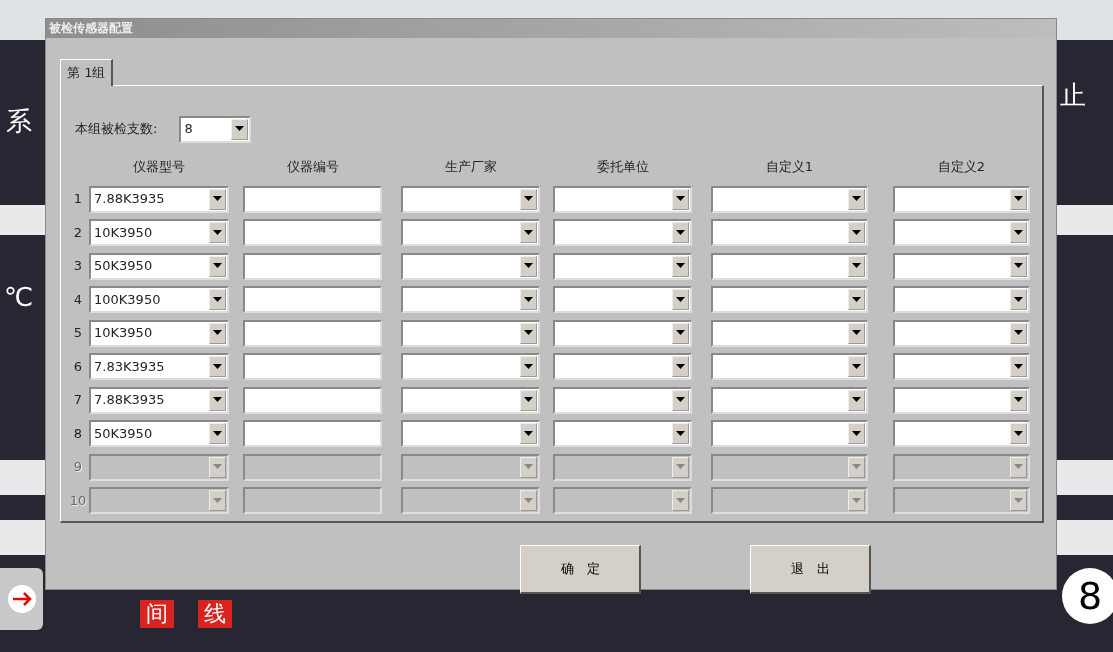 The width and height of the screenshot is (1113, 652). Describe the element at coordinates (19, 297) in the screenshot. I see `app-label: ℃` at that location.